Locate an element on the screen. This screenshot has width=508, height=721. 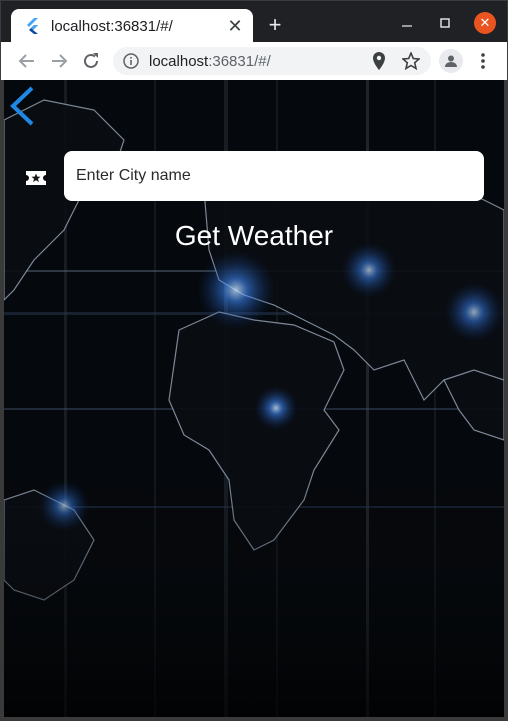
back-arrow-icon is located at coordinates (22, 106).